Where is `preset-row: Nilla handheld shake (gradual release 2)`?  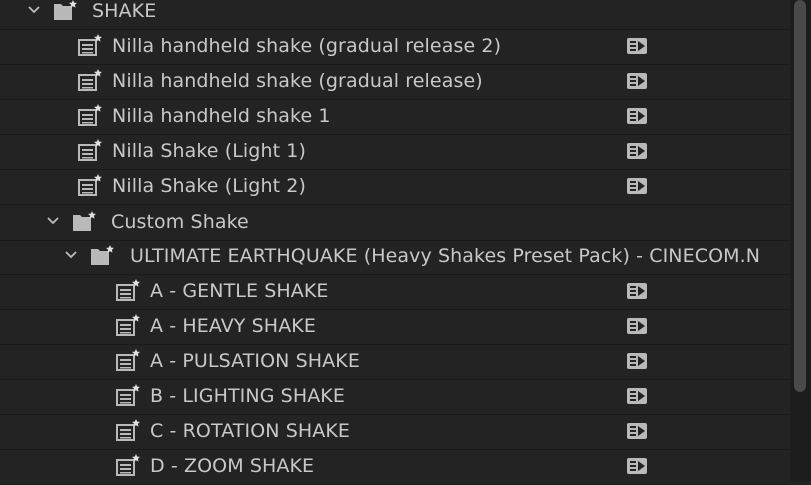
preset-row: Nilla handheld shake (gradual release 2) is located at coordinates (395, 47).